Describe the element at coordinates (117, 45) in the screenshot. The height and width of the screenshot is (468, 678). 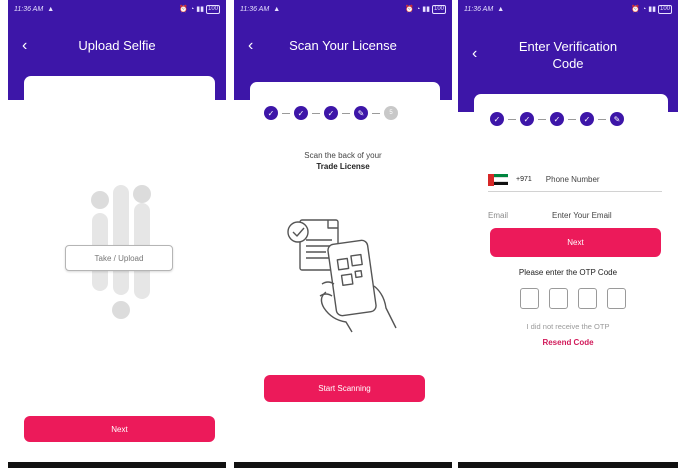
I see `page-title: Upload Selfie` at that location.